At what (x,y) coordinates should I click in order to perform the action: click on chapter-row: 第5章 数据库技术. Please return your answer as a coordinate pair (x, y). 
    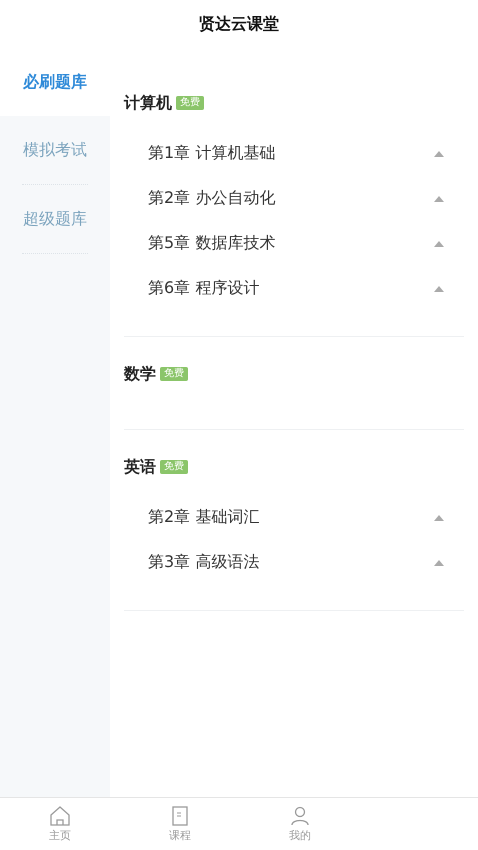
    Looking at the image, I should click on (294, 243).